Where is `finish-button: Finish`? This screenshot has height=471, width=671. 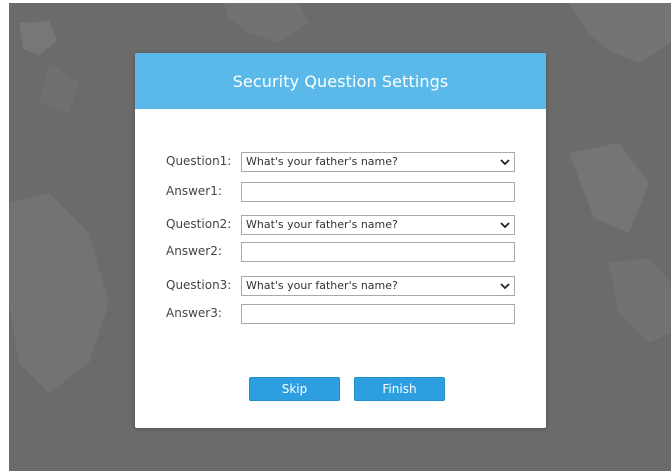 finish-button: Finish is located at coordinates (399, 389).